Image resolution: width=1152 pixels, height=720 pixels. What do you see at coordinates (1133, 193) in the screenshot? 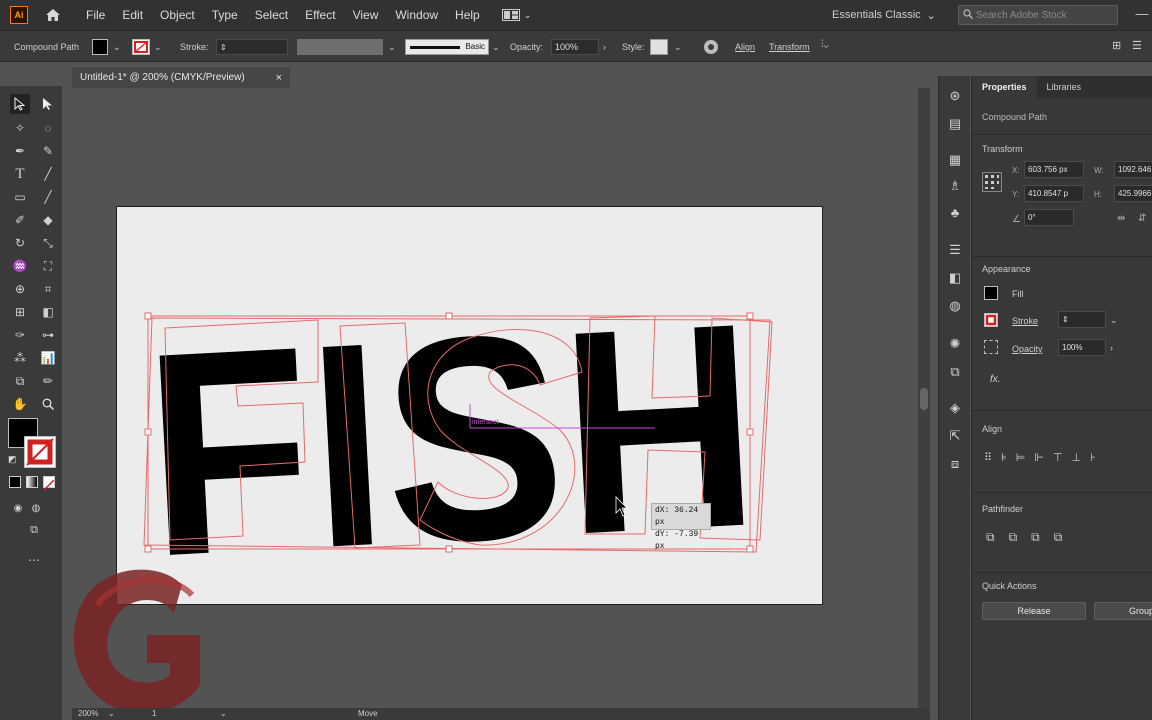
I see `height-field: 425.9966` at bounding box center [1133, 193].